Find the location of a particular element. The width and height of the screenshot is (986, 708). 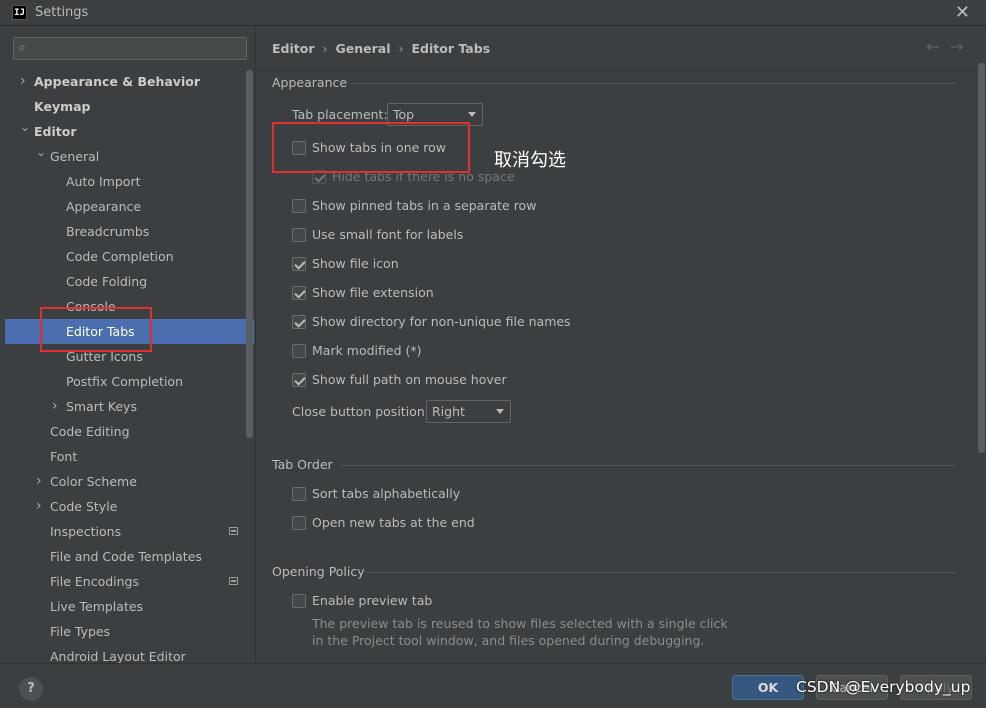

tab-placement-select: Top is located at coordinates (435, 114).